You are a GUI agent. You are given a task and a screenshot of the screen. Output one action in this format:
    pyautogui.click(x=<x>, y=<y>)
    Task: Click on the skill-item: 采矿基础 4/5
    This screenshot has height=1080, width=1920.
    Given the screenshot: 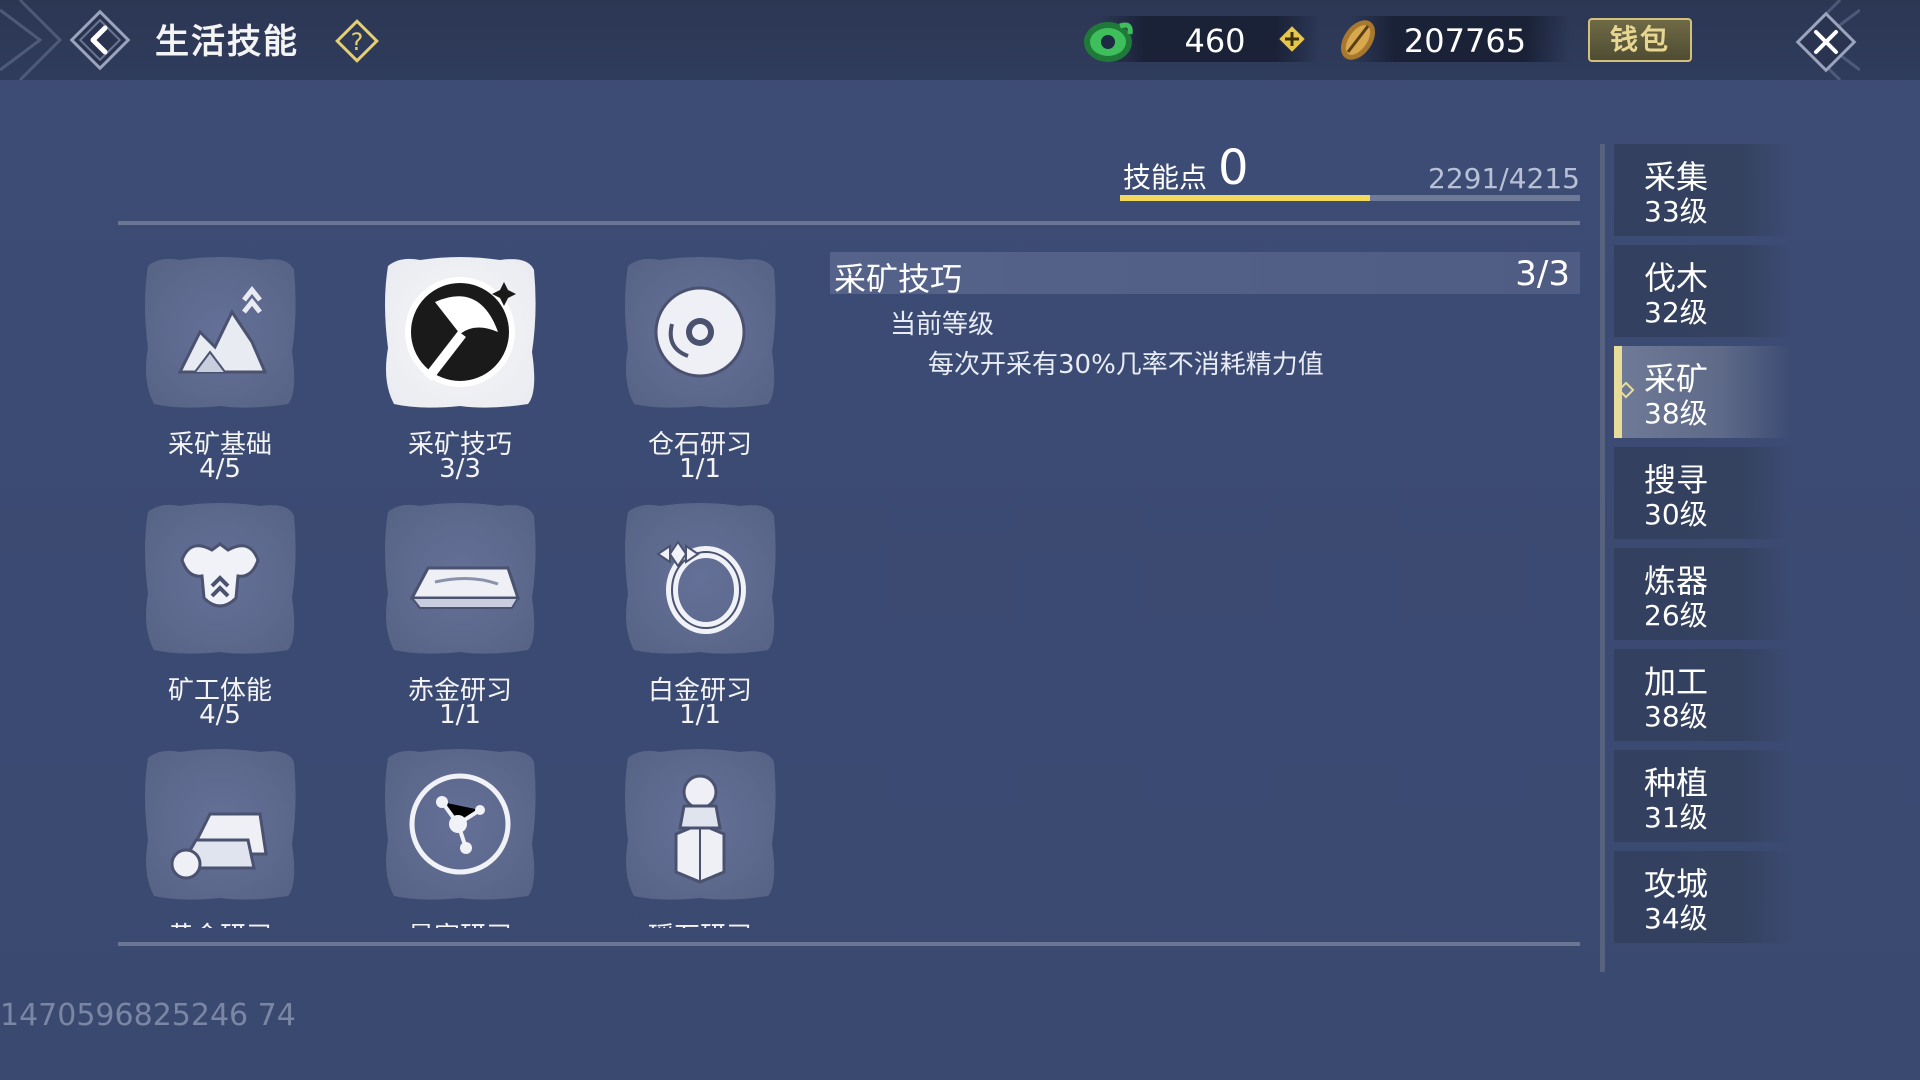 What is the action you would take?
    pyautogui.click(x=220, y=362)
    